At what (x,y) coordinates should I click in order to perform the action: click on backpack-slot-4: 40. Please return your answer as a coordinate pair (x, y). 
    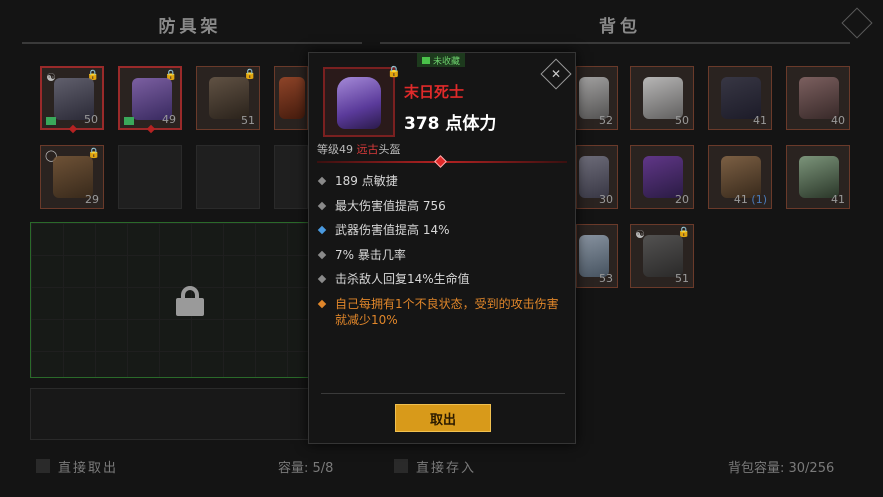
    Looking at the image, I should click on (818, 98).